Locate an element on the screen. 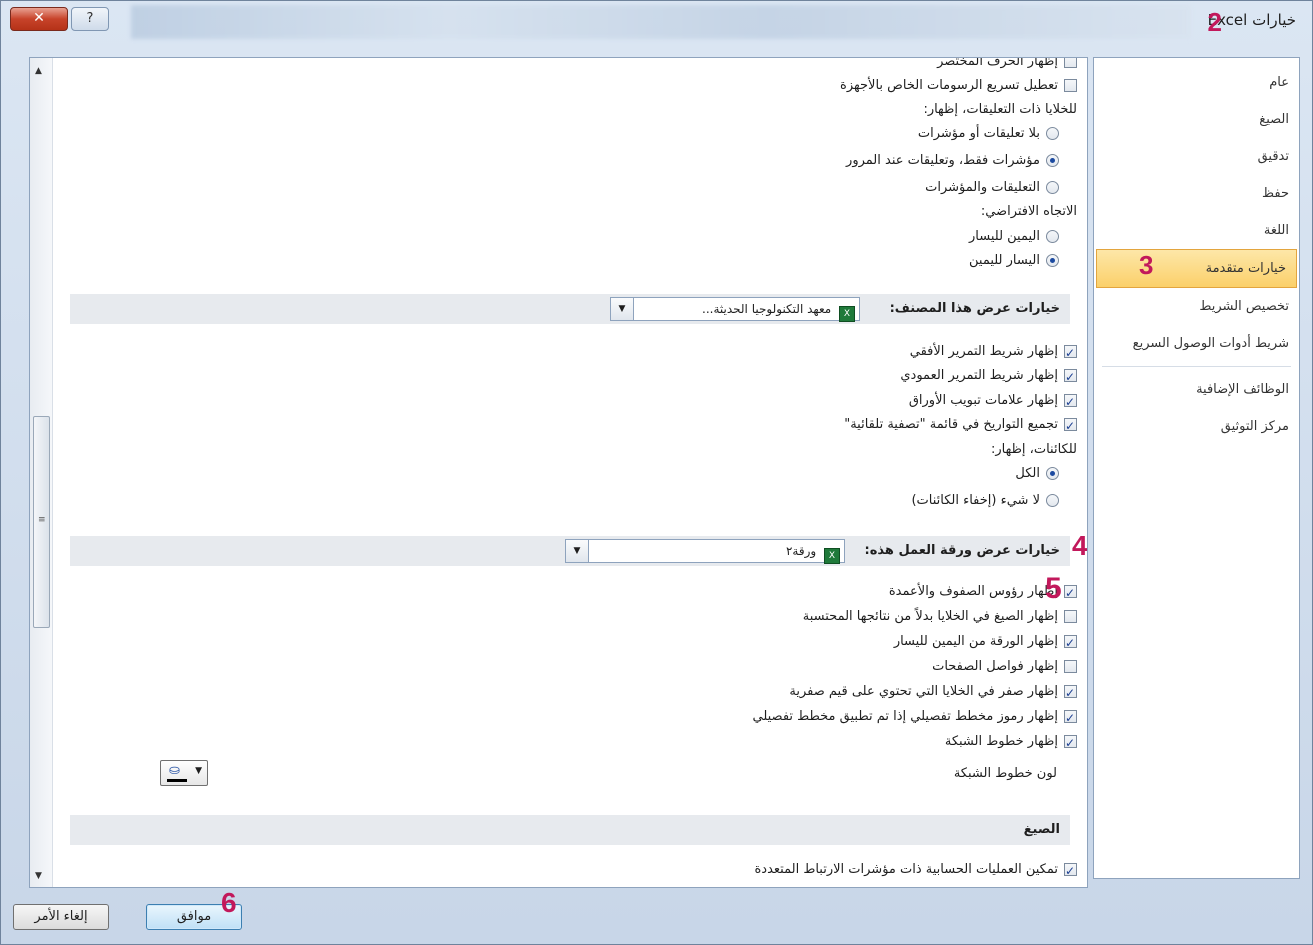 Image resolution: width=1313 pixels, height=945 pixels. grid-color-picker: ⛀ ▼ is located at coordinates (184, 773).